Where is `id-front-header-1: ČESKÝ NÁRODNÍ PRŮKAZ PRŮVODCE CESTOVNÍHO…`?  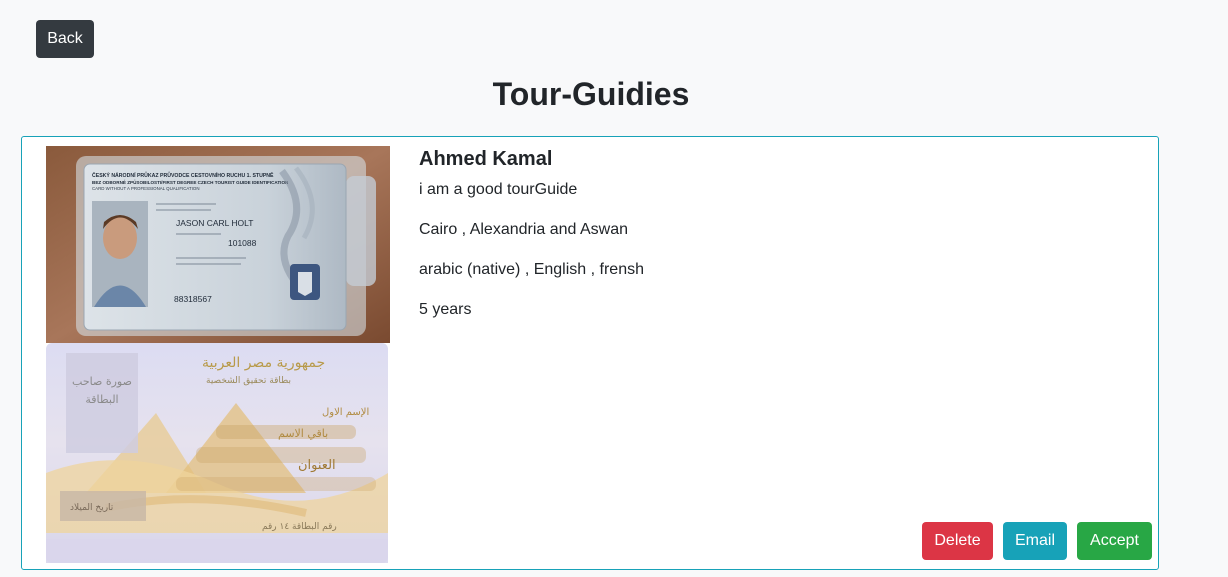 id-front-header-1: ČESKÝ NÁRODNÍ PRŮKAZ PRŮVODCE CESTOVNÍHO… is located at coordinates (183, 175).